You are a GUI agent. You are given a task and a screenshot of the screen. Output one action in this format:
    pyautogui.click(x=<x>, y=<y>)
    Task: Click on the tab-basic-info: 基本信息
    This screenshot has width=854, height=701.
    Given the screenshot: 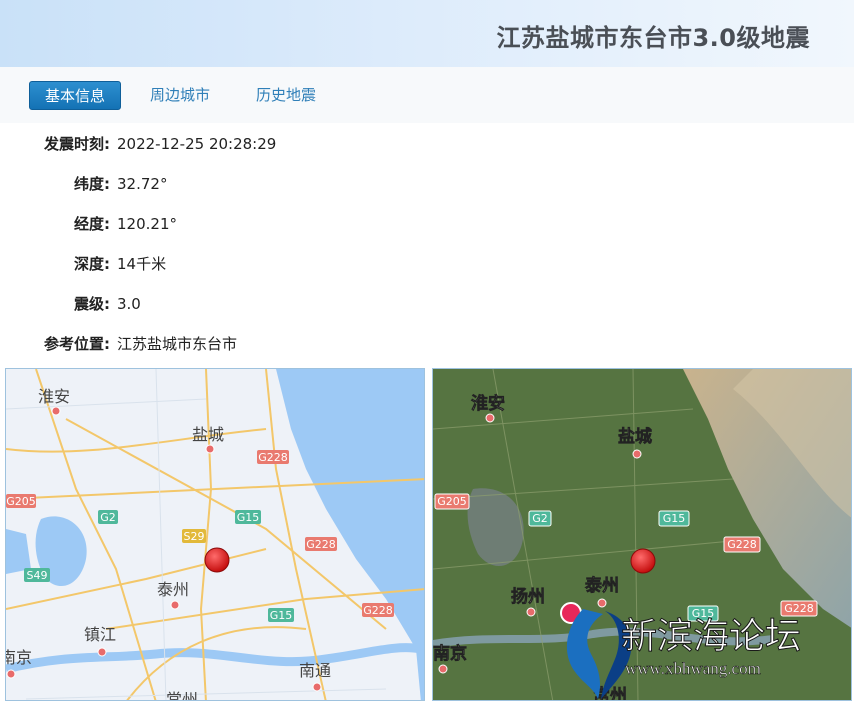 What is the action you would take?
    pyautogui.click(x=75, y=95)
    